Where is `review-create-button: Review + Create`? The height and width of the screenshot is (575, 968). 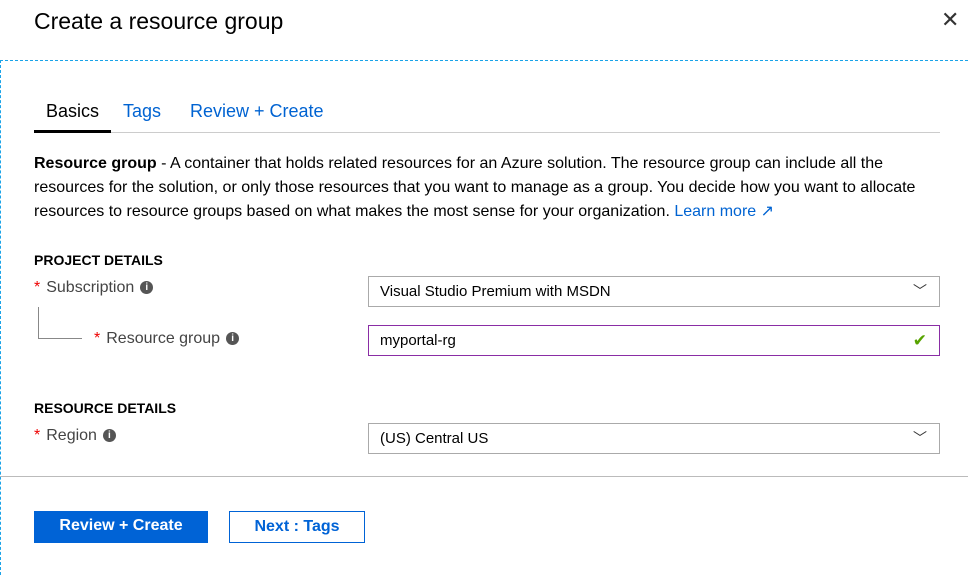
review-create-button: Review + Create is located at coordinates (121, 527).